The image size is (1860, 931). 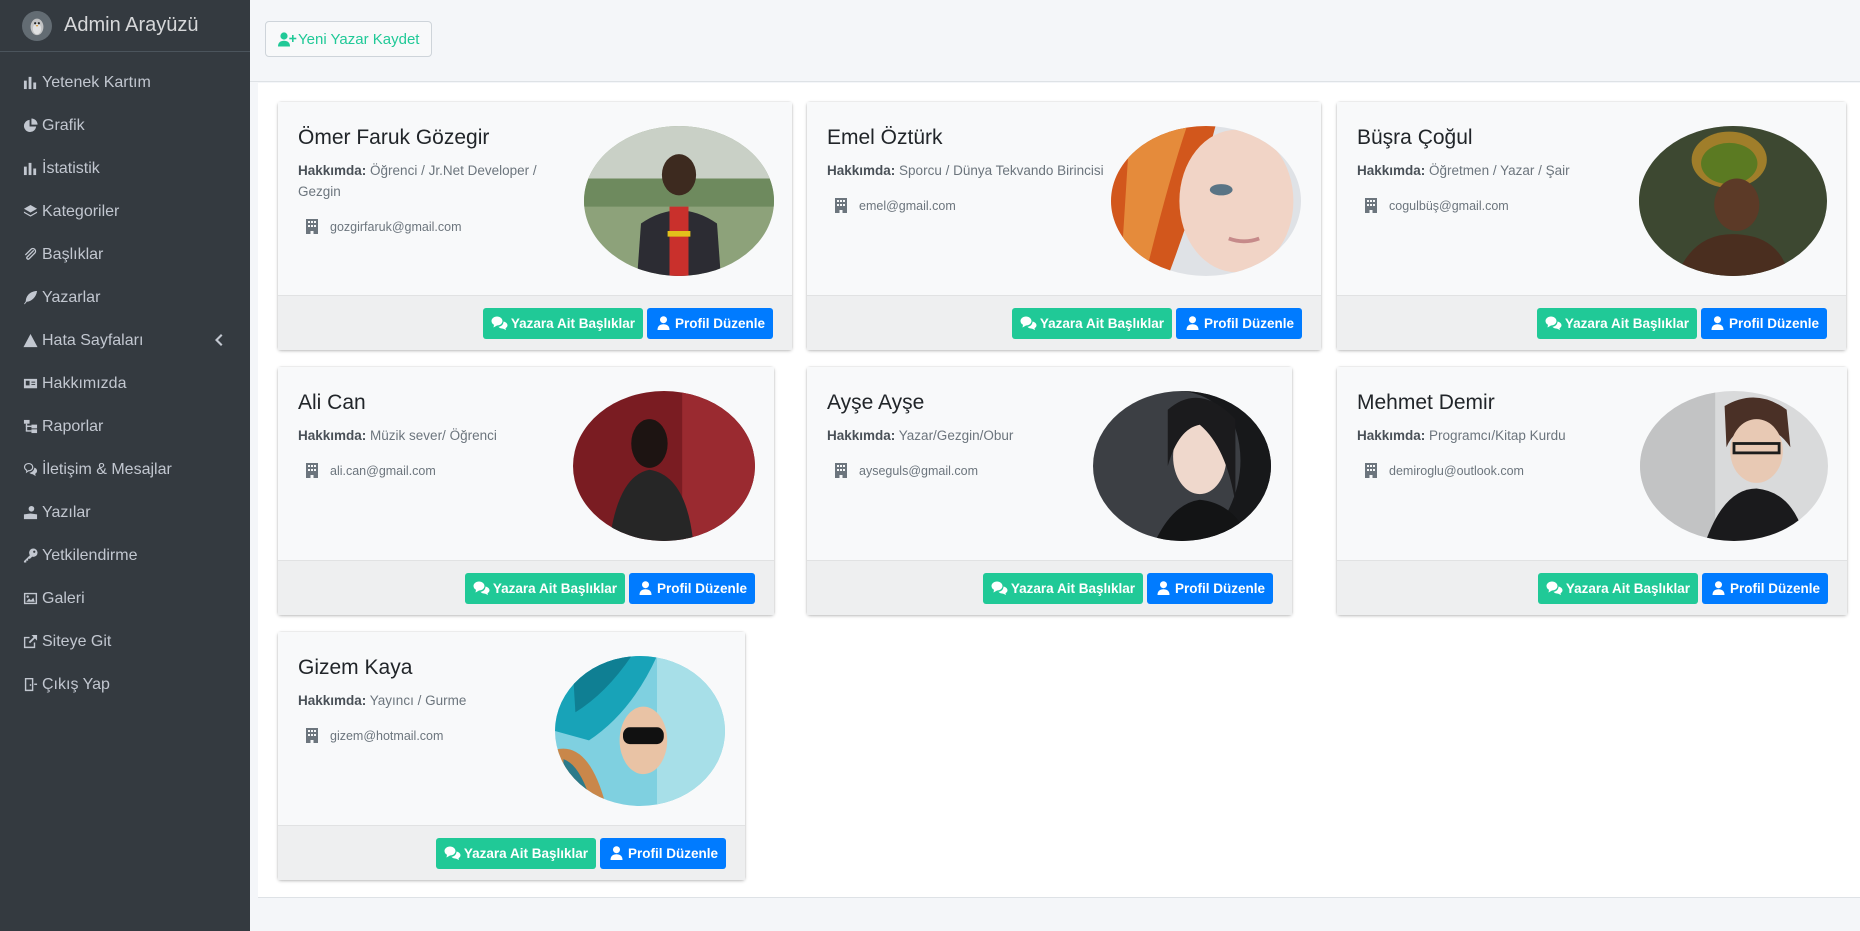 I want to click on sidebar-item-hakkimizda: Hakkımızda, so click(x=125, y=383).